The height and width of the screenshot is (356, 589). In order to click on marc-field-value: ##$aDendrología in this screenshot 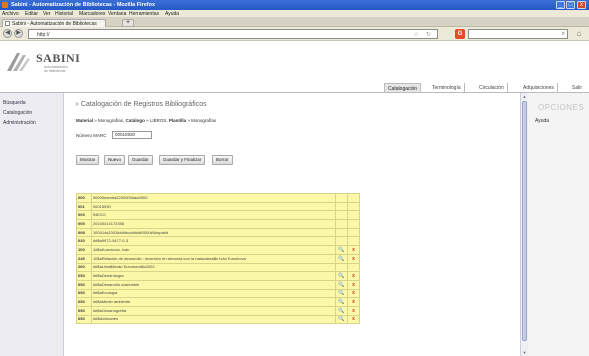, I will do `click(213, 276)`.